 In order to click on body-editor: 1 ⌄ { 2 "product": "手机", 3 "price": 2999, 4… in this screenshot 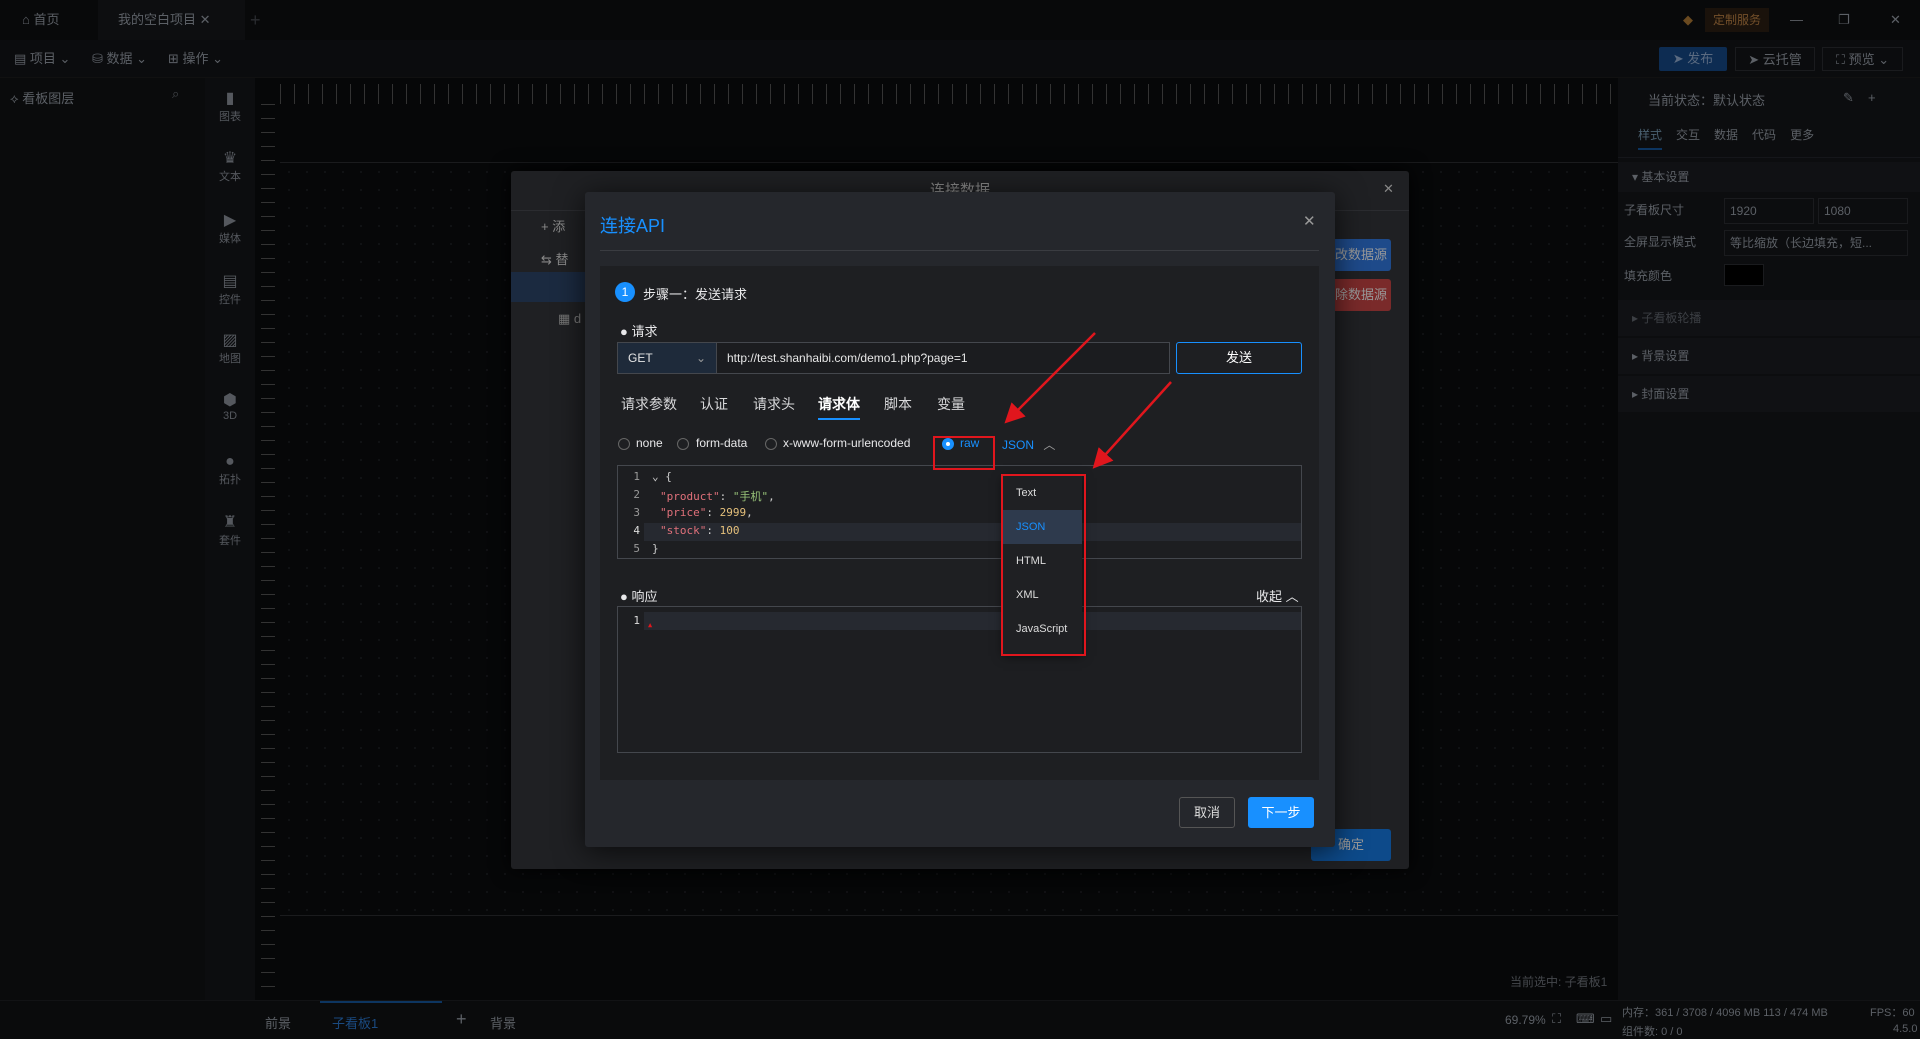, I will do `click(959, 512)`.